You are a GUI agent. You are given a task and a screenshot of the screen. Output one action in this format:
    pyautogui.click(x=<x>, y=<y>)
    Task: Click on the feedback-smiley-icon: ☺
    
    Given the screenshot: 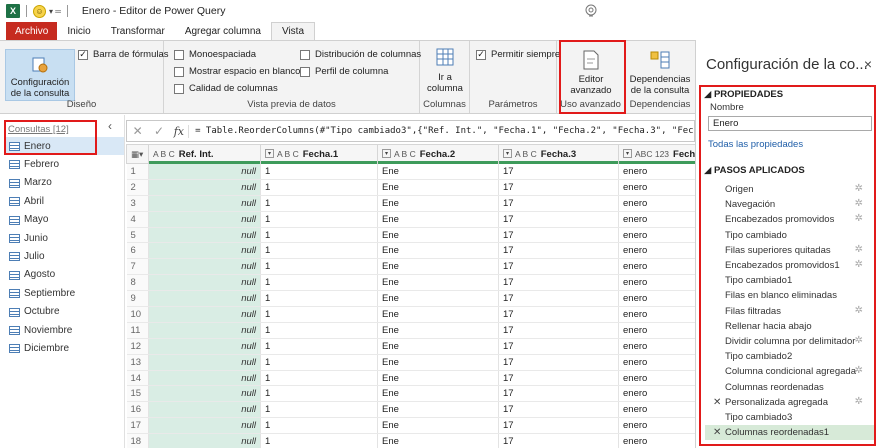 What is the action you would take?
    pyautogui.click(x=39, y=11)
    